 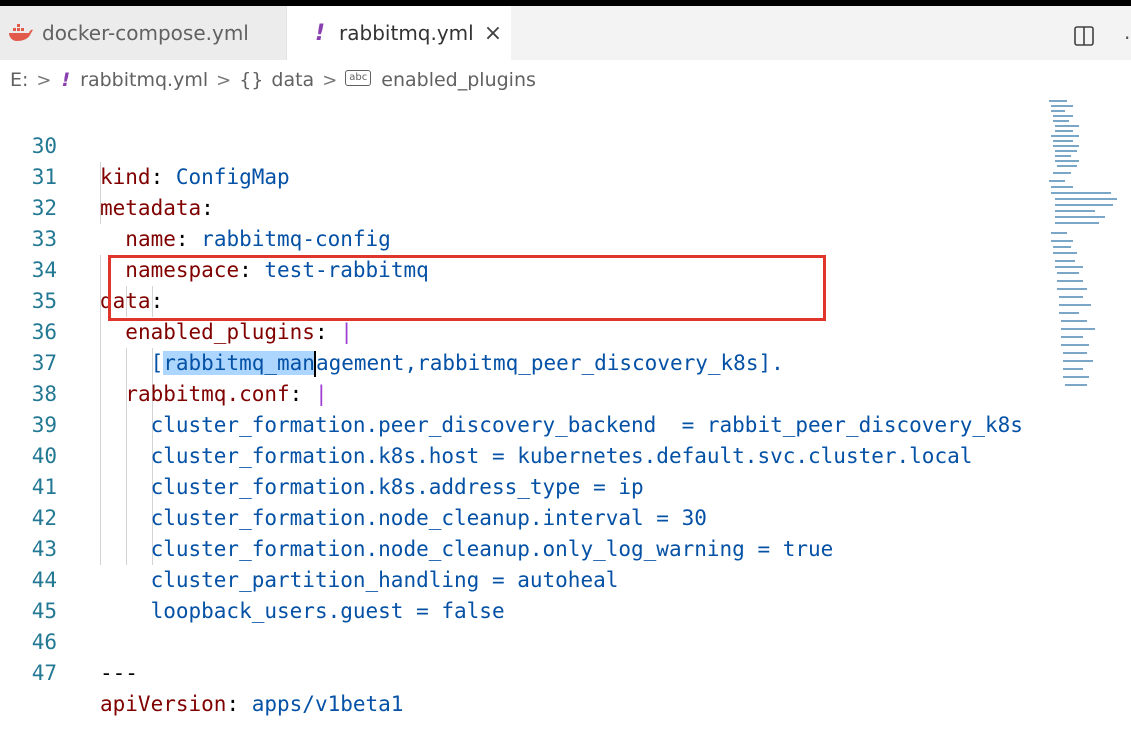 I want to click on tab-rabbitmq: ! rabbitmq.yml ×, so click(x=399, y=33).